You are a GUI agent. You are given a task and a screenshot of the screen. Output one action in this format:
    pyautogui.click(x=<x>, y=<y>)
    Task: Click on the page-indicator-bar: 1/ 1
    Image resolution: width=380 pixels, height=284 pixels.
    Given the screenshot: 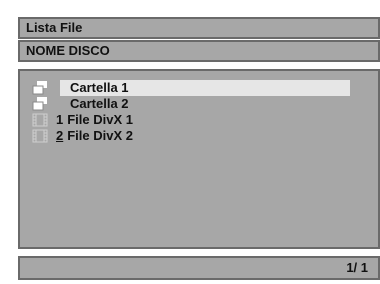 What is the action you would take?
    pyautogui.click(x=199, y=268)
    